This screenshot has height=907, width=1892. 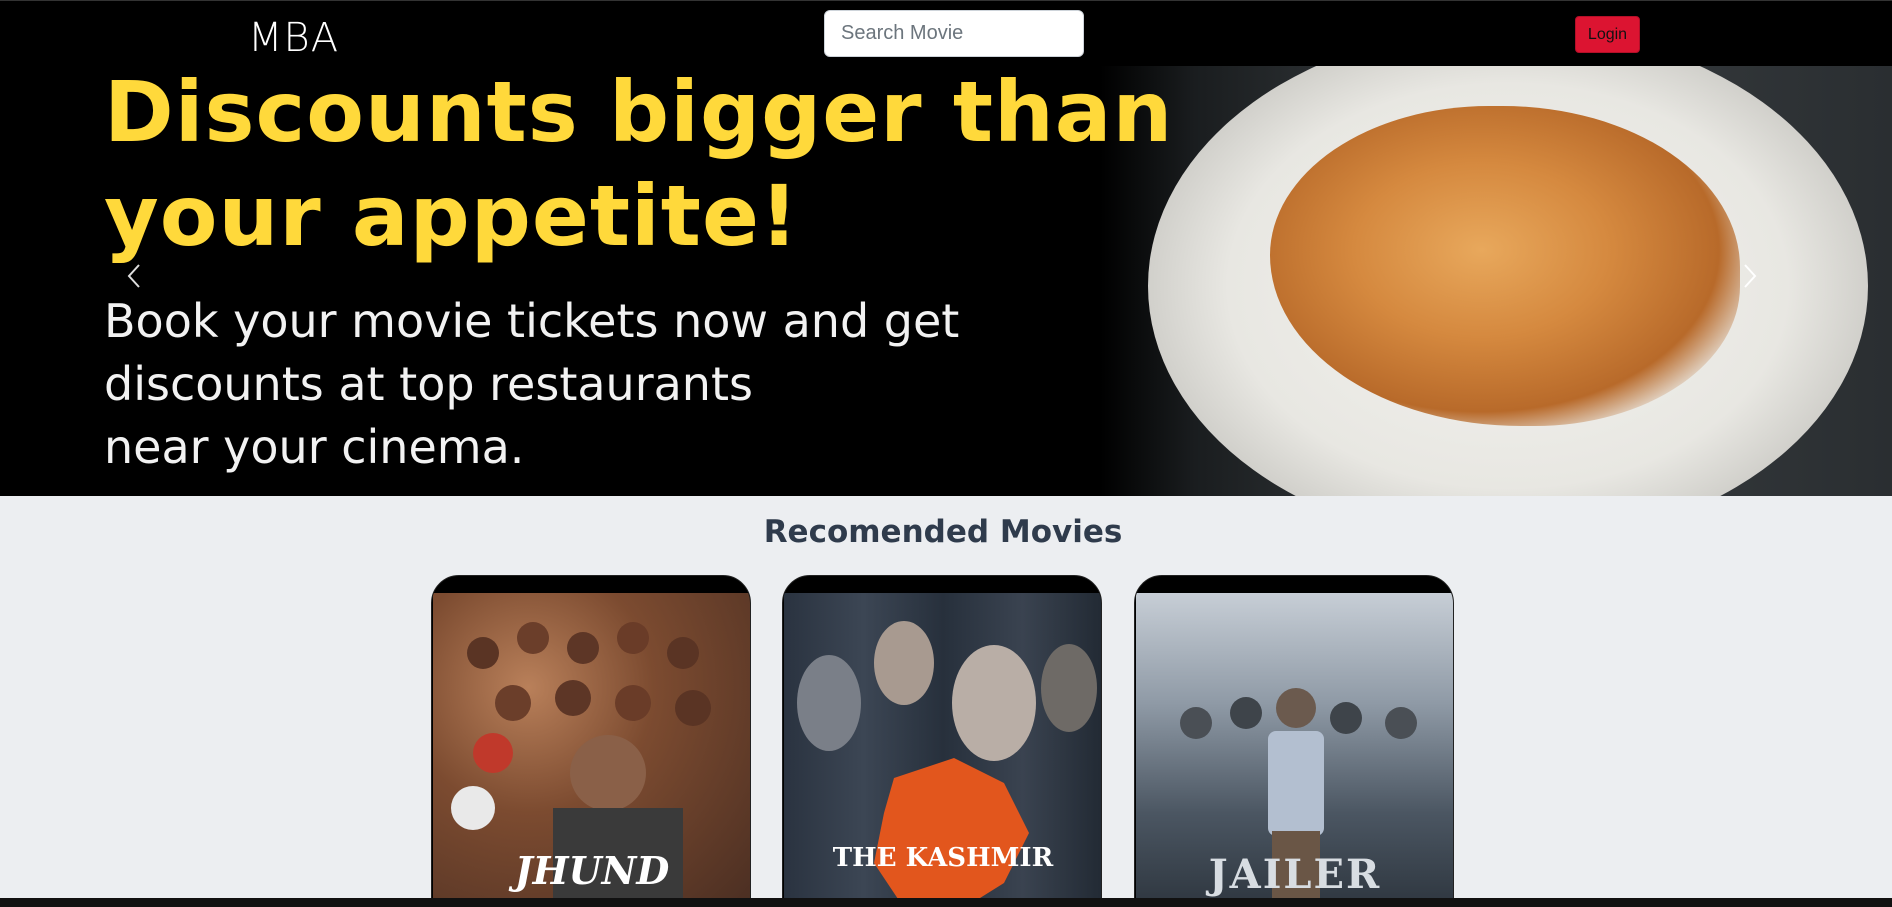 What do you see at coordinates (943, 532) in the screenshot?
I see `section-title: Recomended Movies` at bounding box center [943, 532].